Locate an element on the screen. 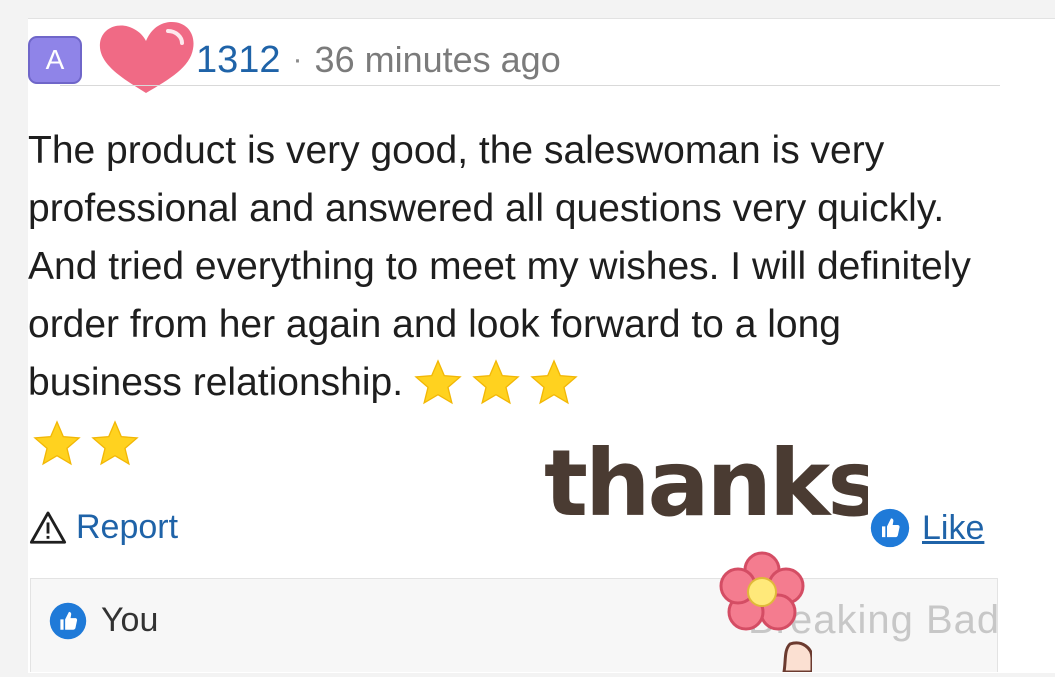 The height and width of the screenshot is (677, 1055). star-row-inline is located at coordinates (496, 385).